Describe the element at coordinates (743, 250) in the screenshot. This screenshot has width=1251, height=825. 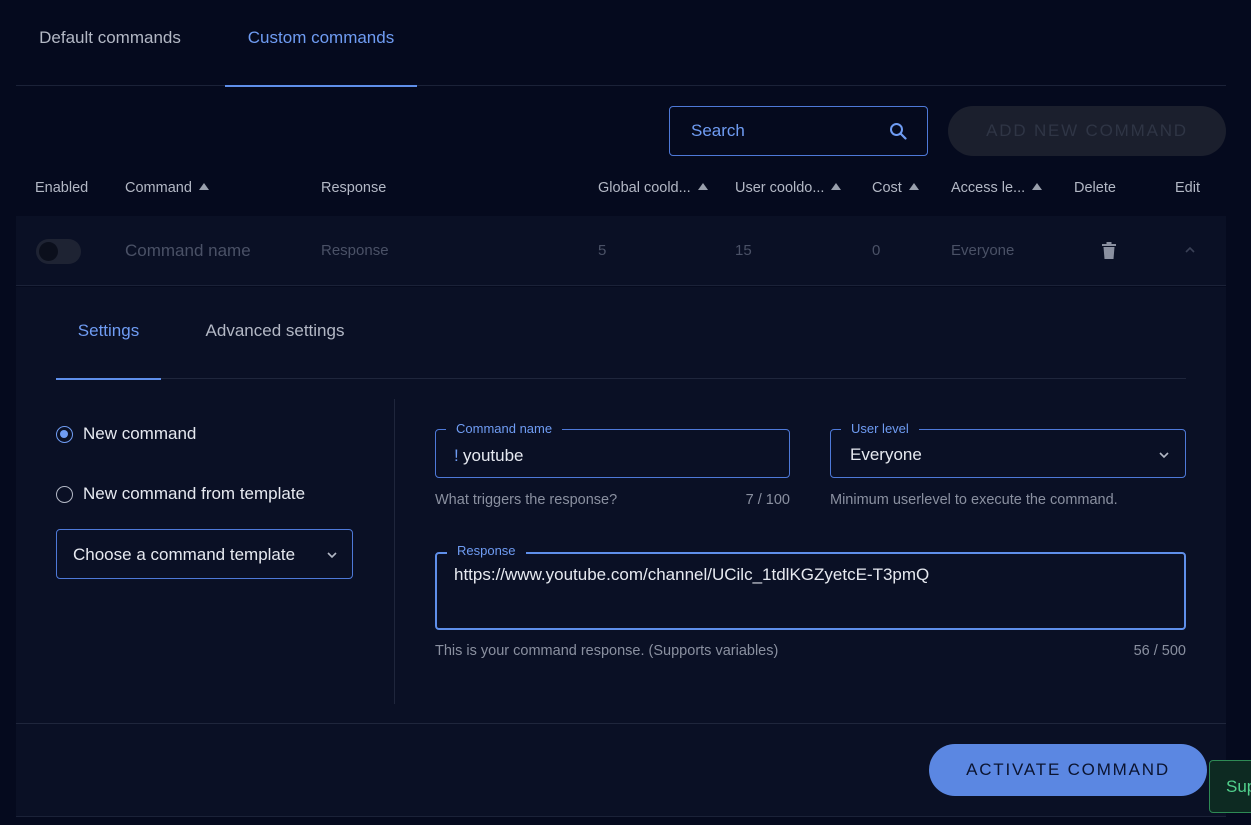
I see `user-cooldown-cell: 15` at that location.